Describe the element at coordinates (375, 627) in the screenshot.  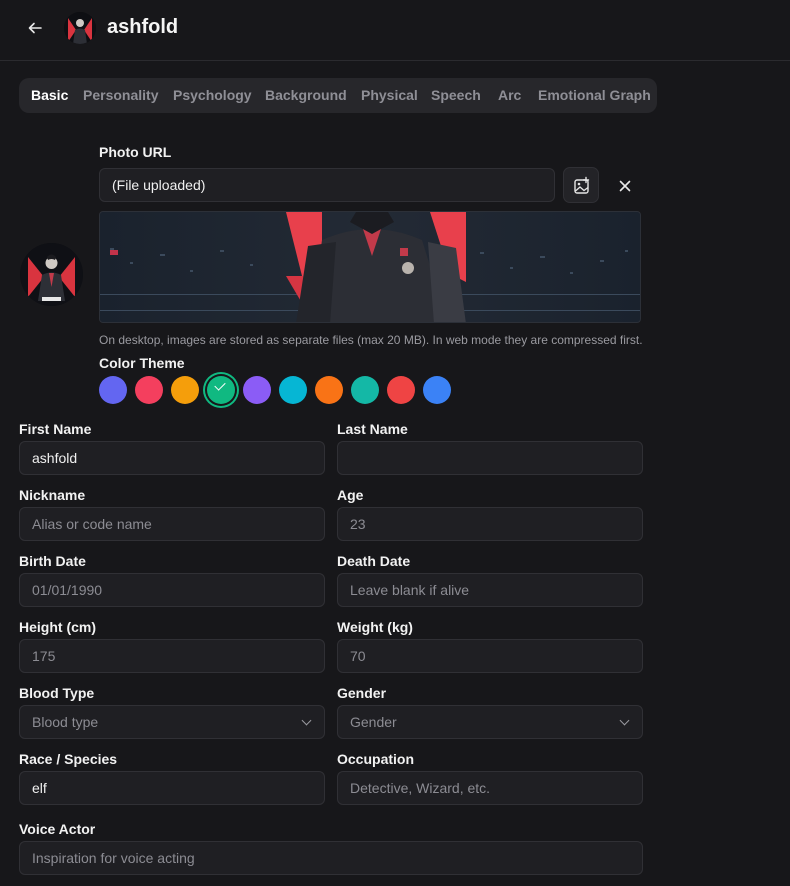
I see `weight-label: Weight (kg)` at that location.